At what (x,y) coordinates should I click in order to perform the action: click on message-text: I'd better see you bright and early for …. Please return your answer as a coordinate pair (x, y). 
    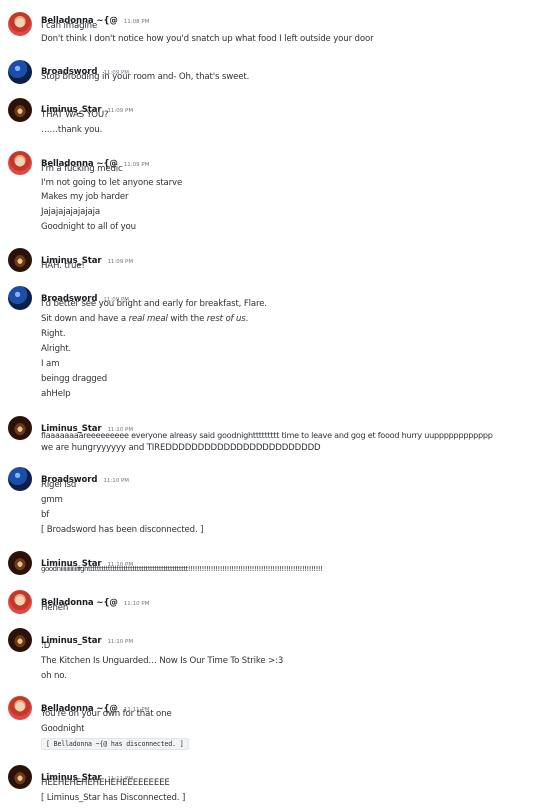
    Looking at the image, I should click on (154, 304).